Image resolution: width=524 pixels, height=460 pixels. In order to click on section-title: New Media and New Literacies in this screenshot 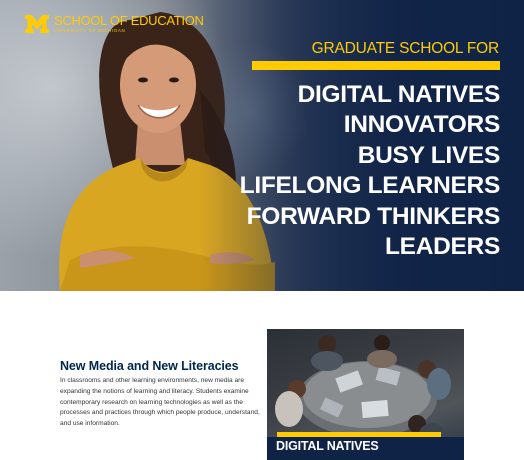, I will do `click(149, 366)`.